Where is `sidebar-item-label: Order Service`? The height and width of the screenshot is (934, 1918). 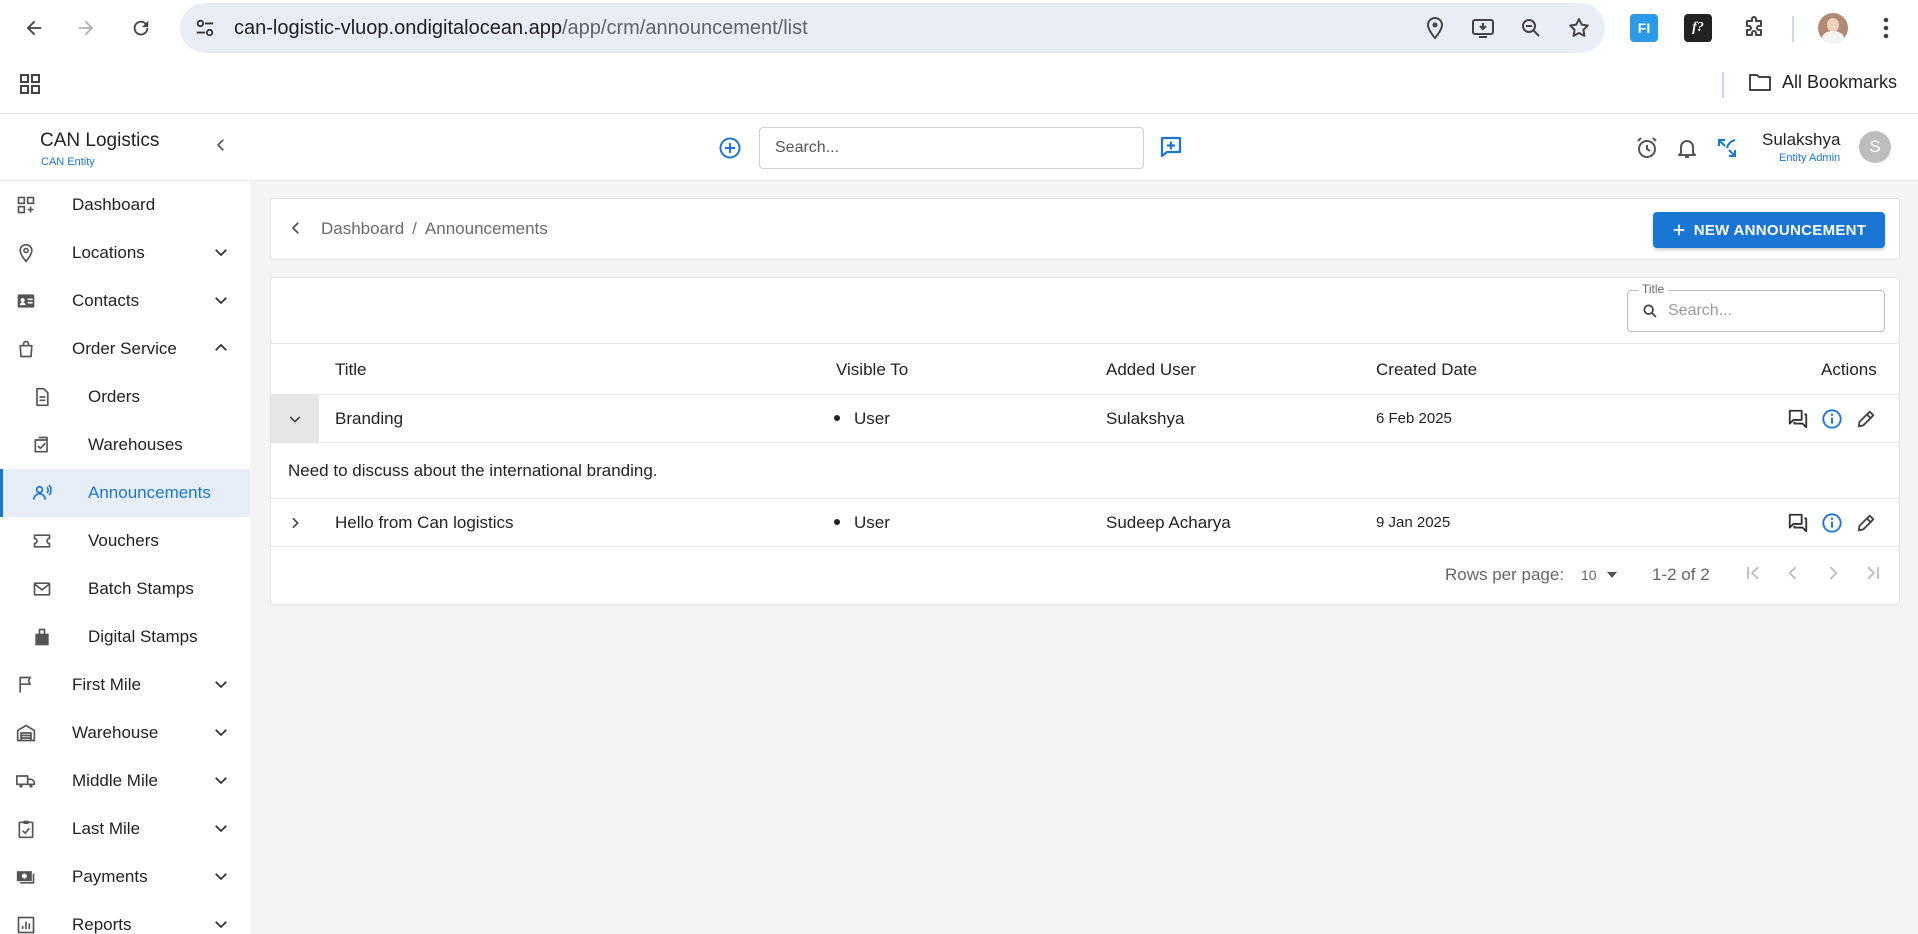 sidebar-item-label: Order Service is located at coordinates (124, 348).